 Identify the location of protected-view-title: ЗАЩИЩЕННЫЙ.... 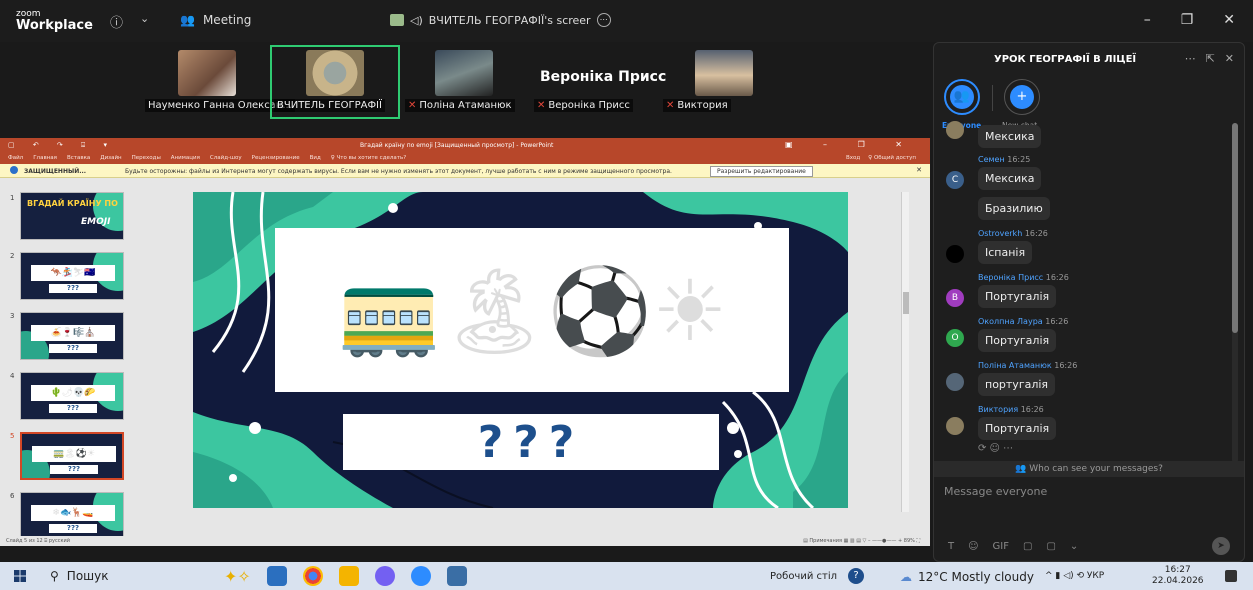
(55, 171).